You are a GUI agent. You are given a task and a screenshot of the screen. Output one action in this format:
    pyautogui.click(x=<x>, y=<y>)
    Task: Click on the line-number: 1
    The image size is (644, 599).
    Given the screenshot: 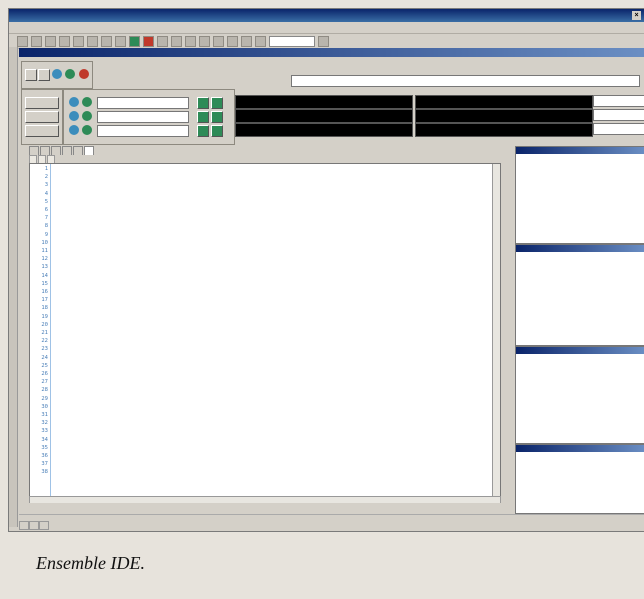 What is the action you would take?
    pyautogui.click(x=46, y=169)
    